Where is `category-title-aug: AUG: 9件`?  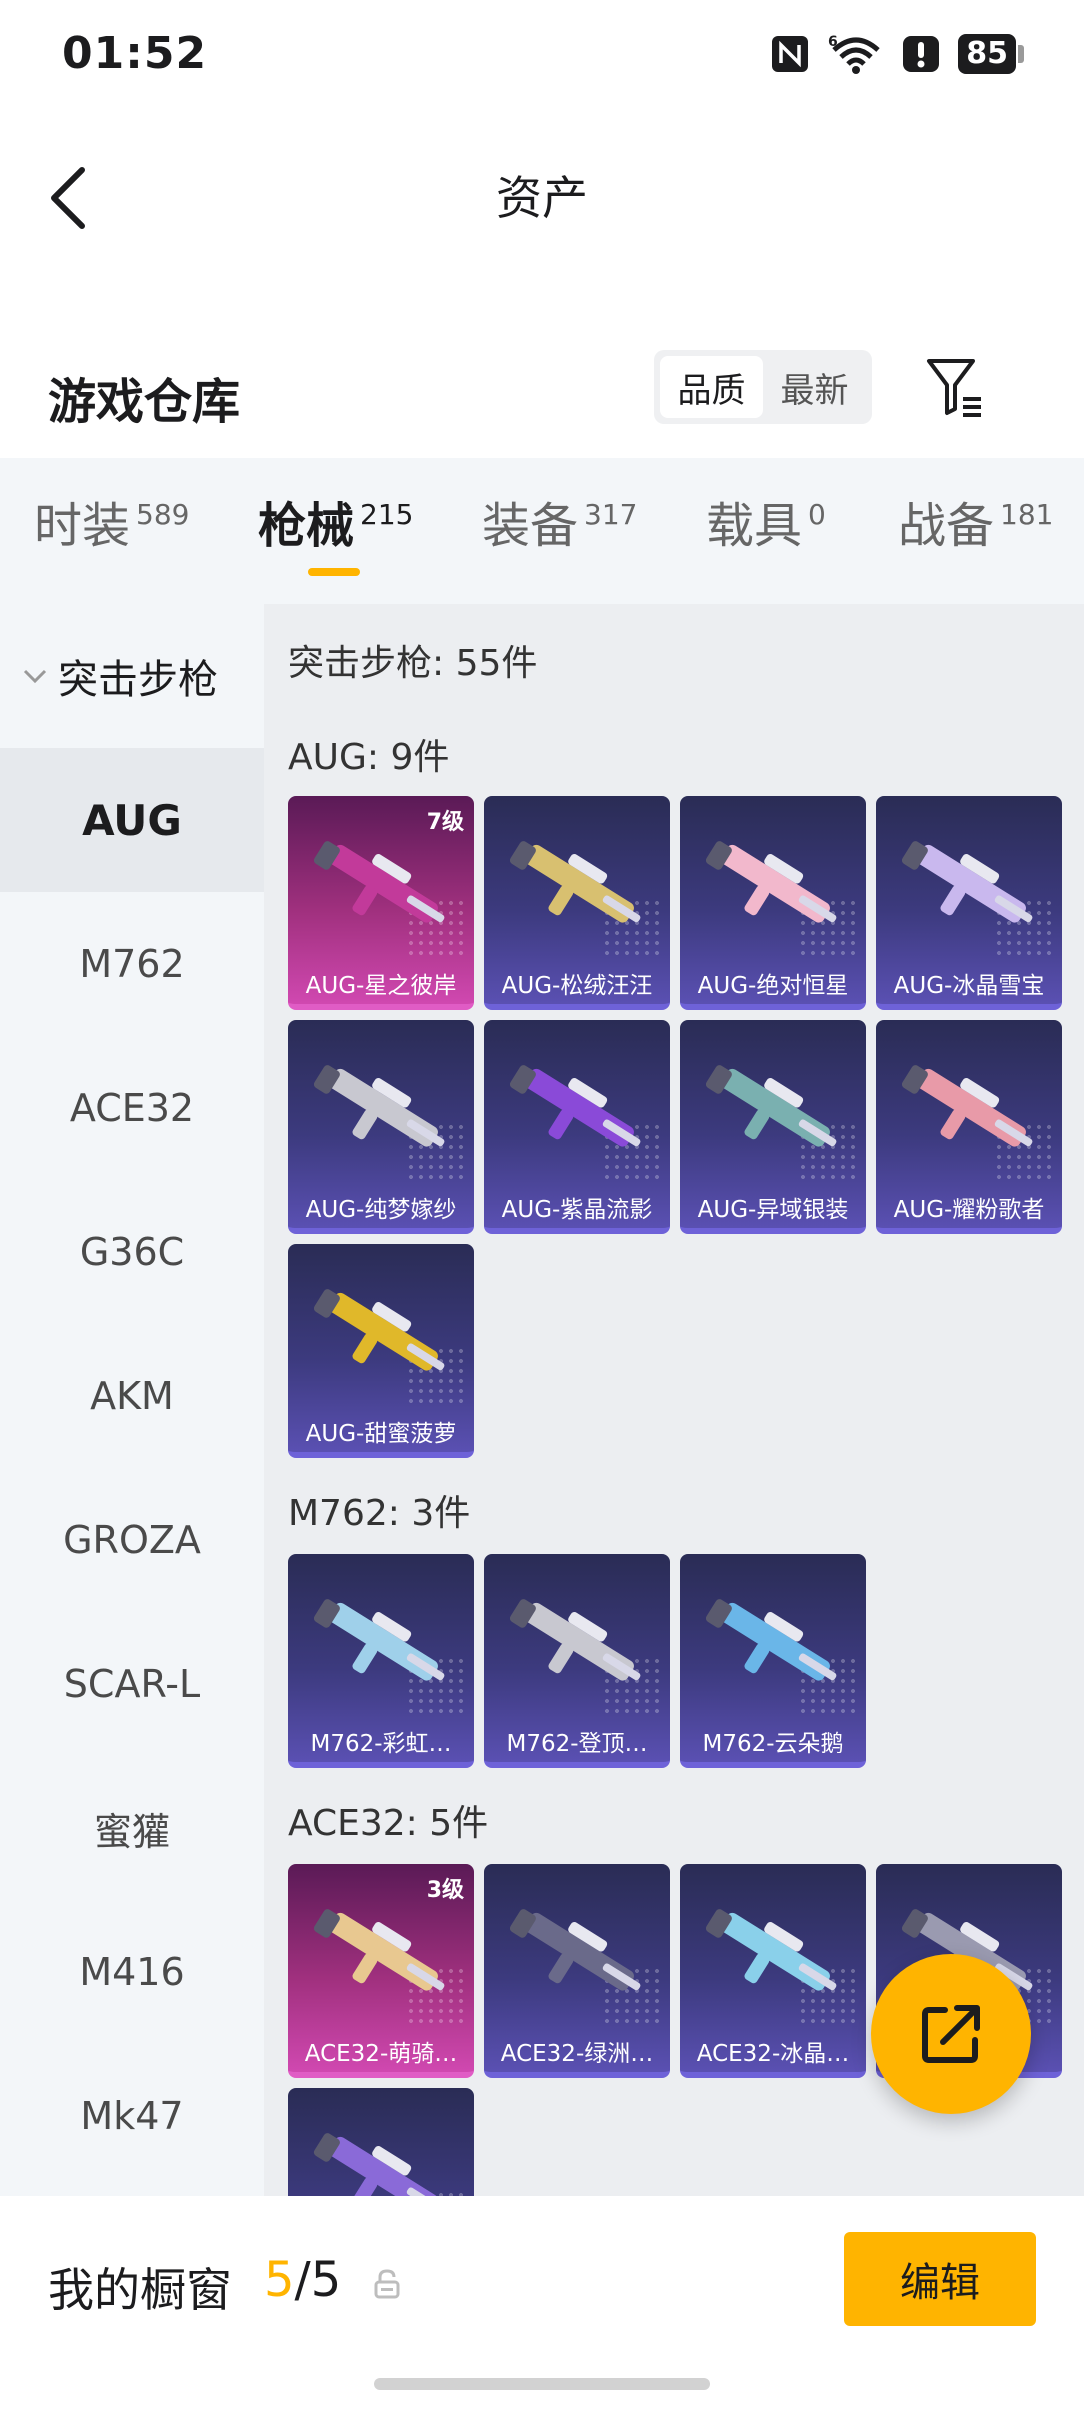
category-title-aug: AUG: 9件 is located at coordinates (369, 757).